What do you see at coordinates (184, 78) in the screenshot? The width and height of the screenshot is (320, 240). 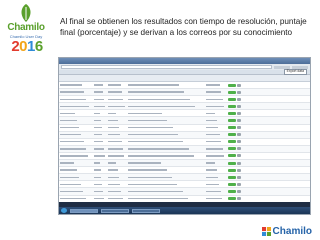 I see `results-table-header` at bounding box center [184, 78].